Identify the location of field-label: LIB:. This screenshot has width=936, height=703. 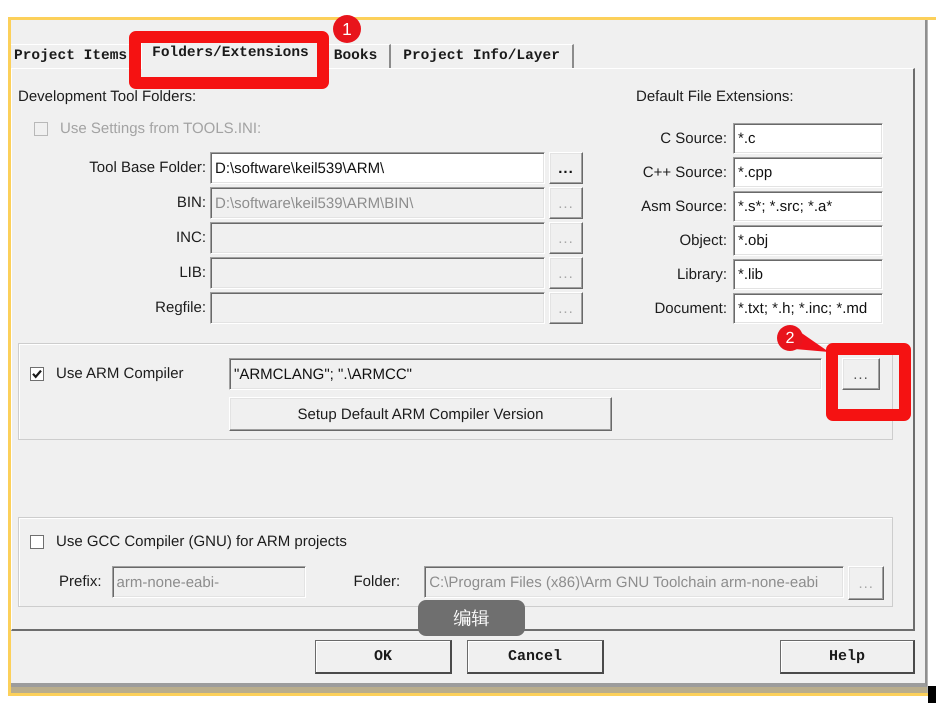
(192, 273).